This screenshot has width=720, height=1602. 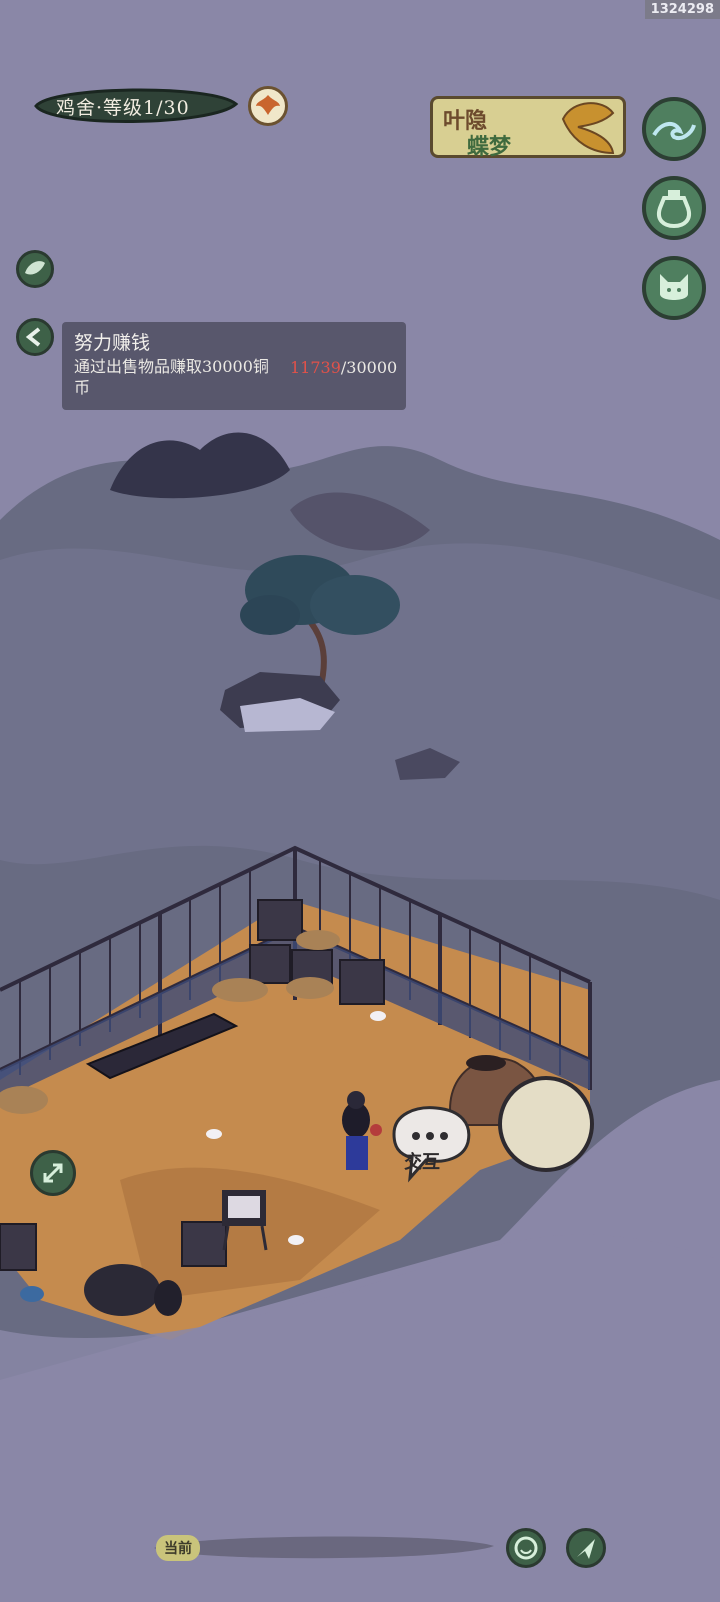 I want to click on send-arrow-icon, so click(x=586, y=1549).